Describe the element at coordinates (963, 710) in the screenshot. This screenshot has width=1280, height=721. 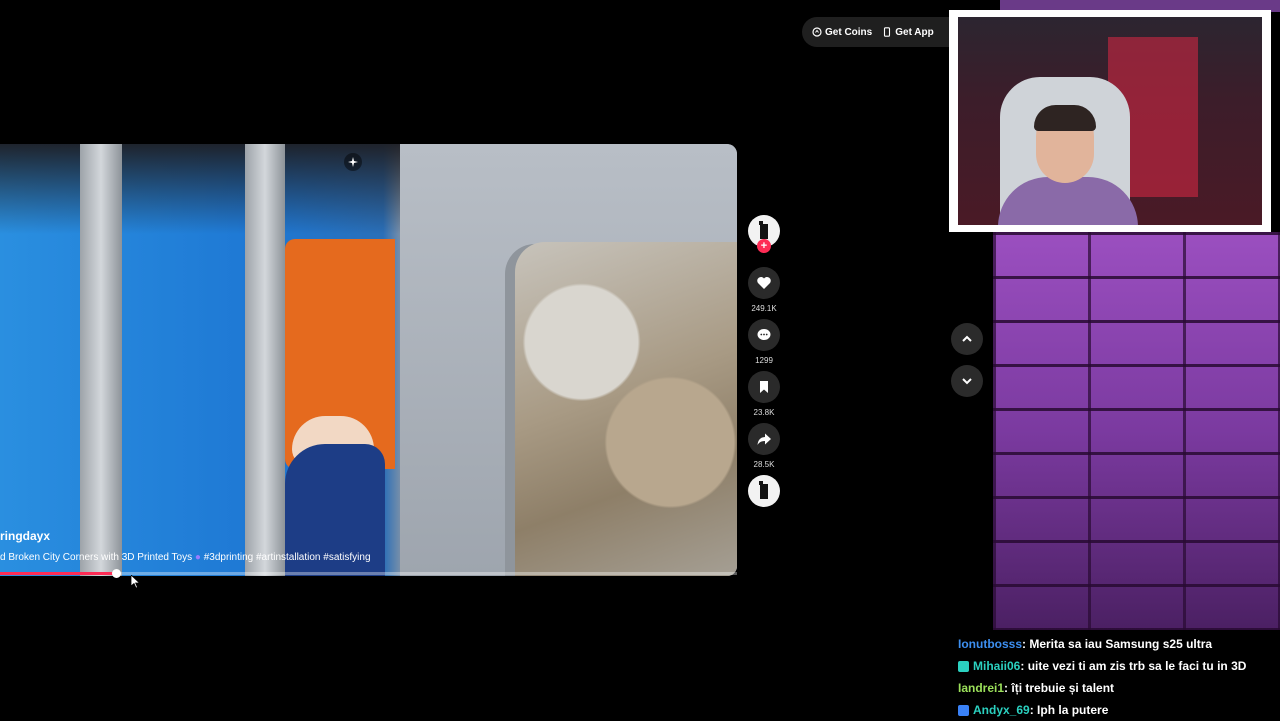
I see `prime-icon` at that location.